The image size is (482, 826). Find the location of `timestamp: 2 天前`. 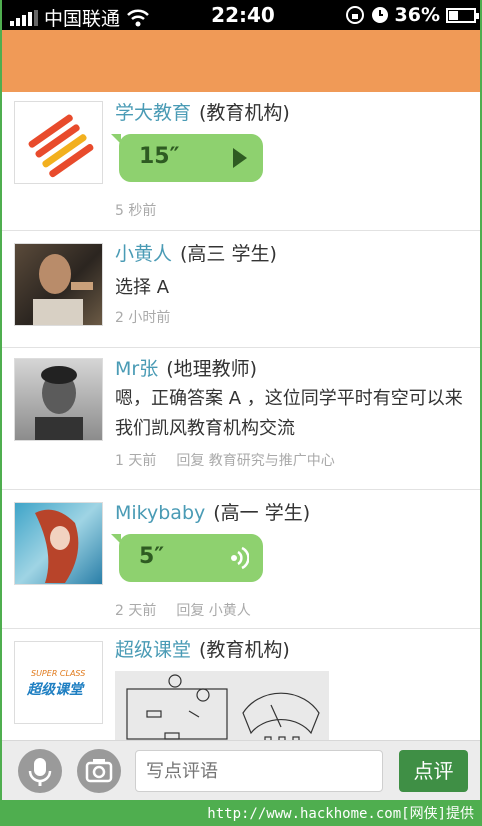

timestamp: 2 天前 is located at coordinates (136, 611).